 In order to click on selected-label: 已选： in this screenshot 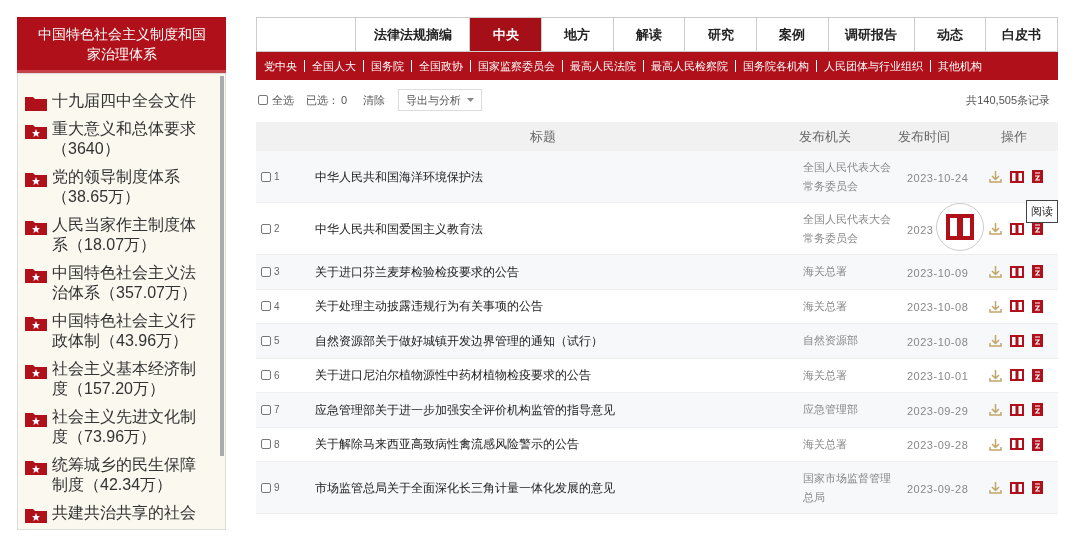, I will do `click(322, 100)`.